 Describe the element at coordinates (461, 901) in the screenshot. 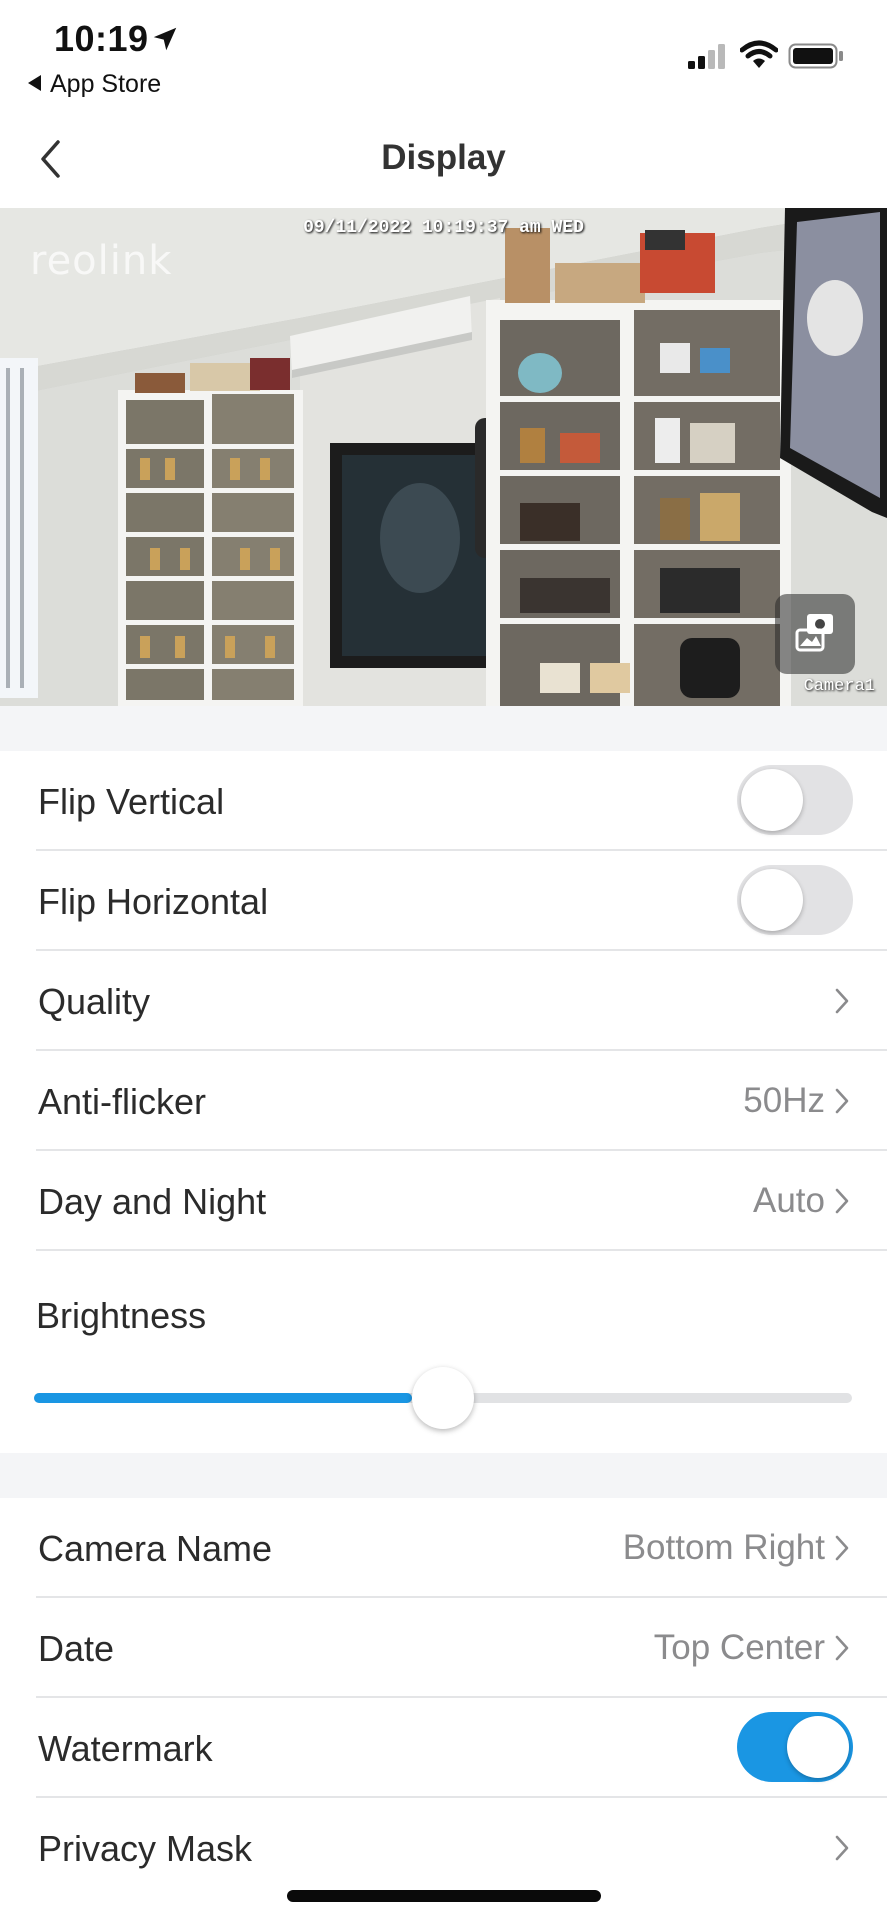

I see `flip-horizontal-row: Flip Horizontal` at that location.